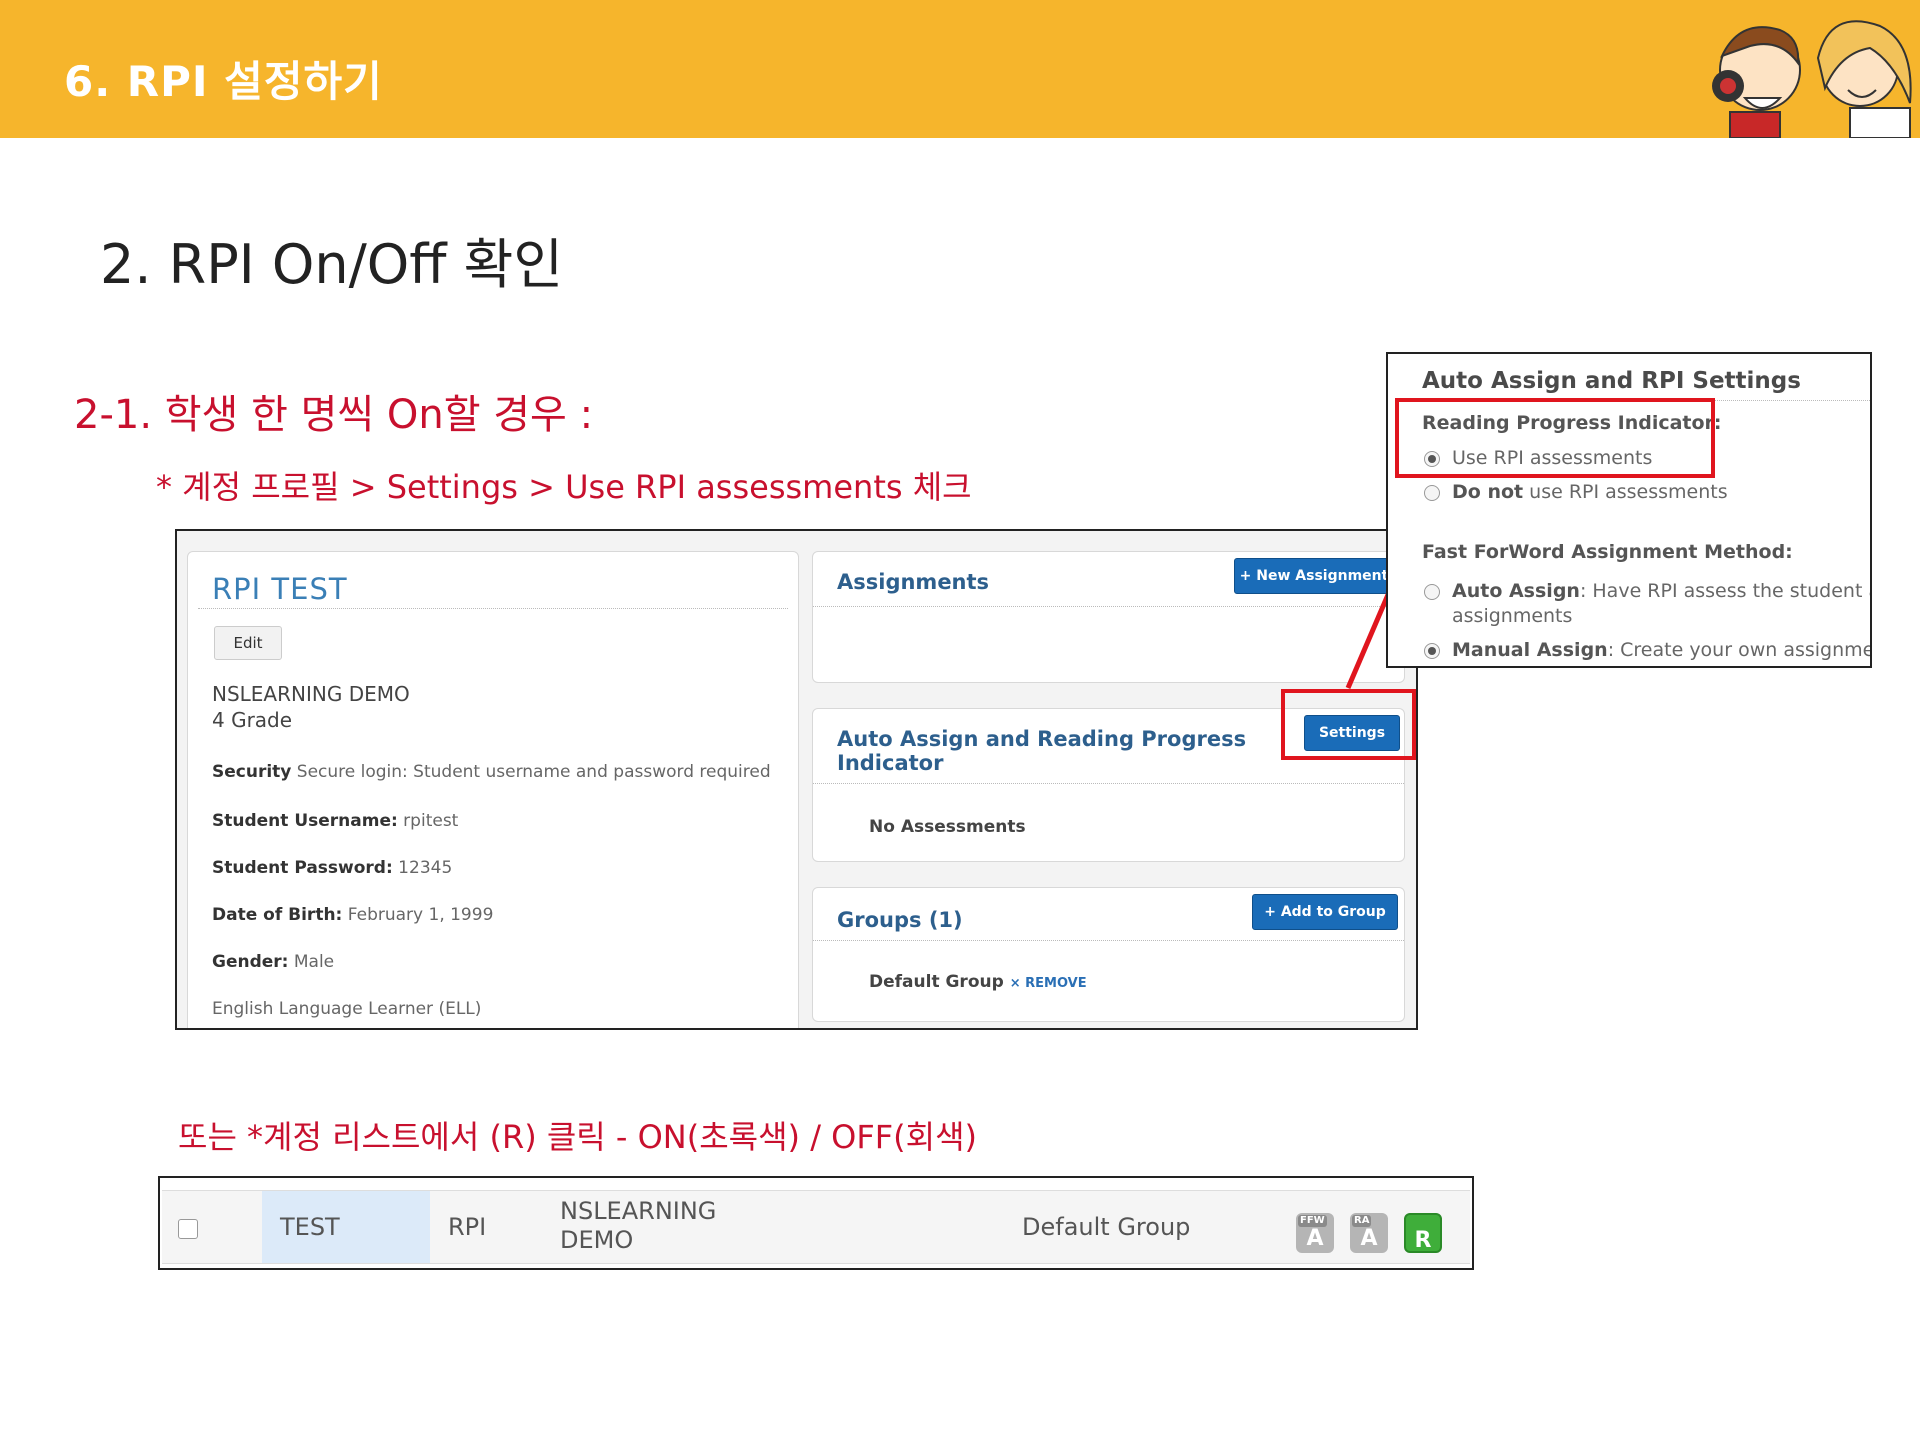 The image size is (1920, 1440). What do you see at coordinates (1315, 1233) in the screenshot?
I see `ffw-badge-icon: FFW A` at bounding box center [1315, 1233].